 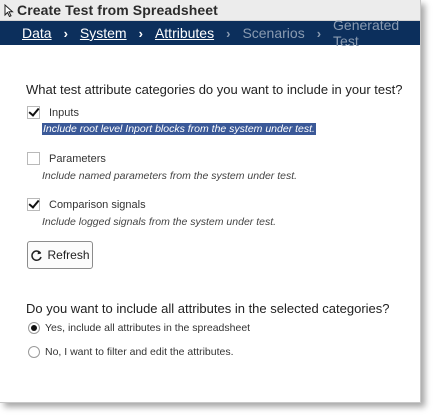 I want to click on include-all-radio, so click(x=34, y=328).